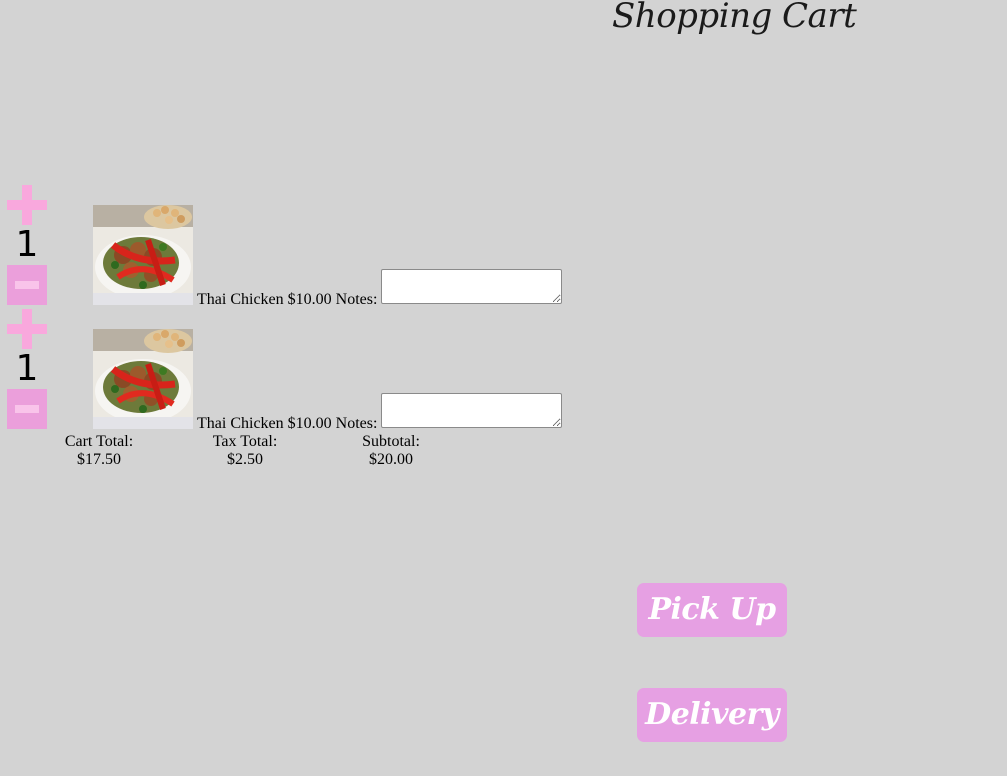 The width and height of the screenshot is (1007, 776). I want to click on subtotal: Subtotal: $20.00, so click(391, 451).